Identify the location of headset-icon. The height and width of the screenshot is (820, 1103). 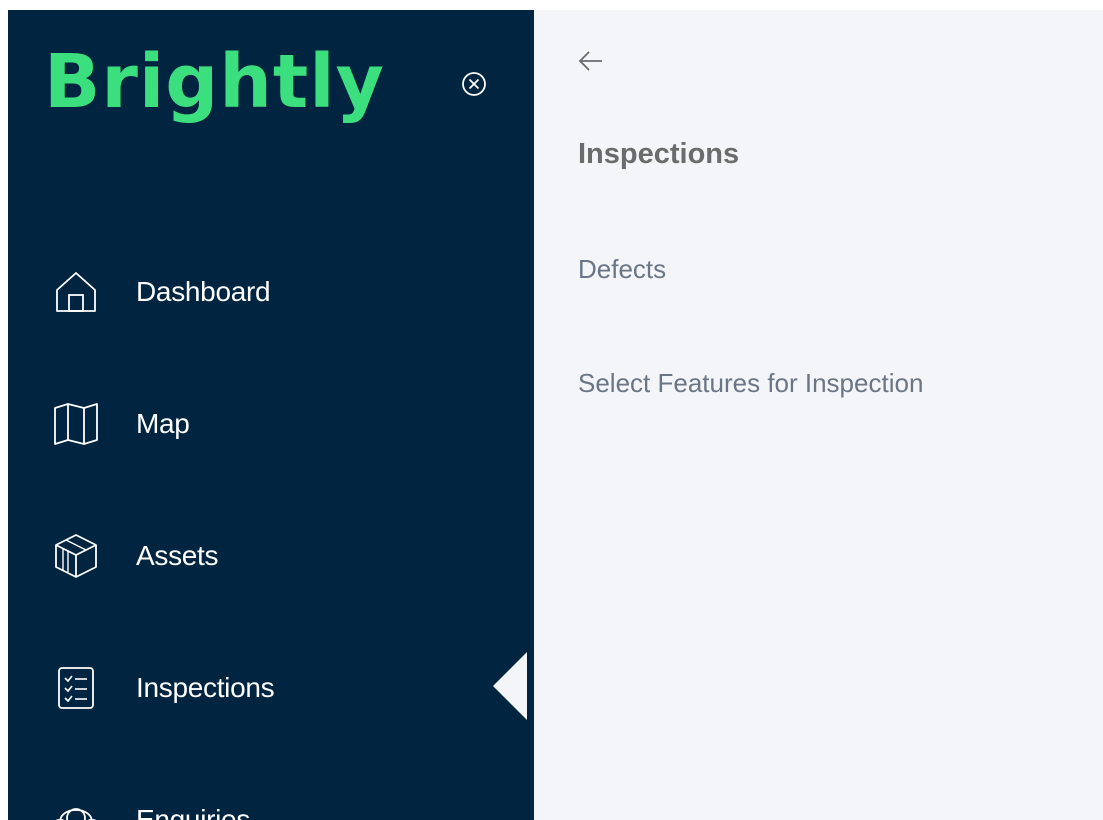
(76, 808).